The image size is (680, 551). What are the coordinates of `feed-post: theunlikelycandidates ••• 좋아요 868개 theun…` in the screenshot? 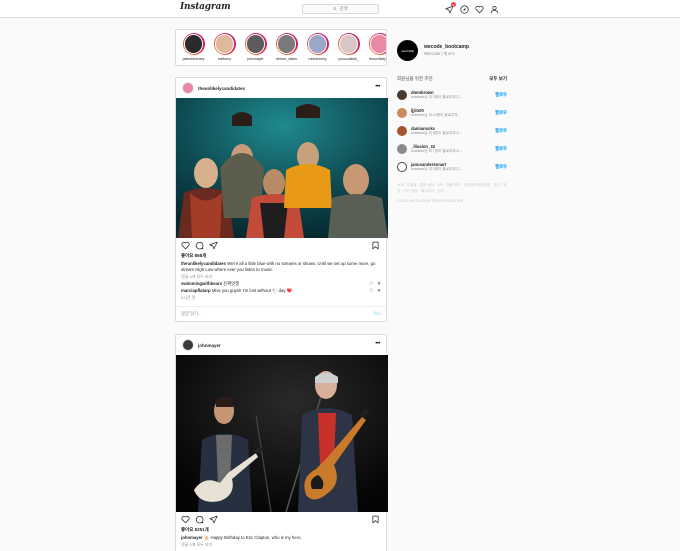 It's located at (281, 199).